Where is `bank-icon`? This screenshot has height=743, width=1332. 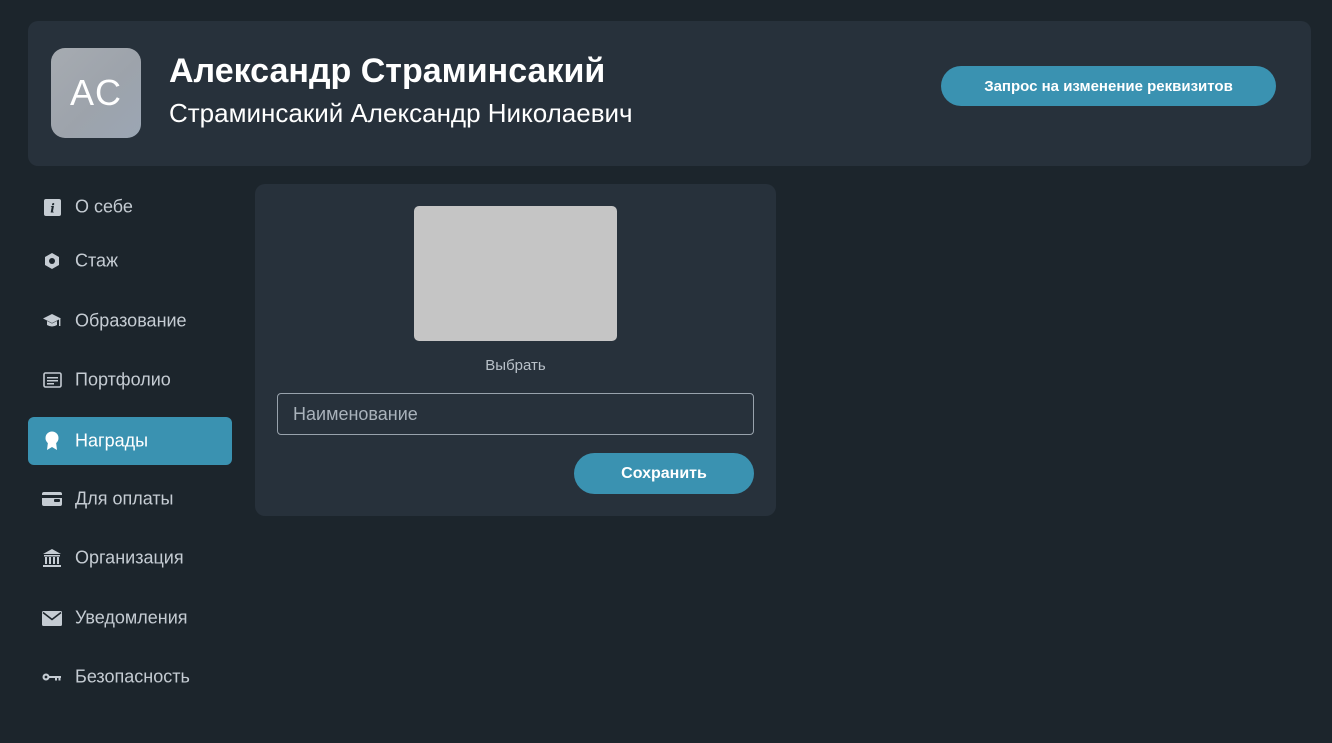
bank-icon is located at coordinates (52, 558).